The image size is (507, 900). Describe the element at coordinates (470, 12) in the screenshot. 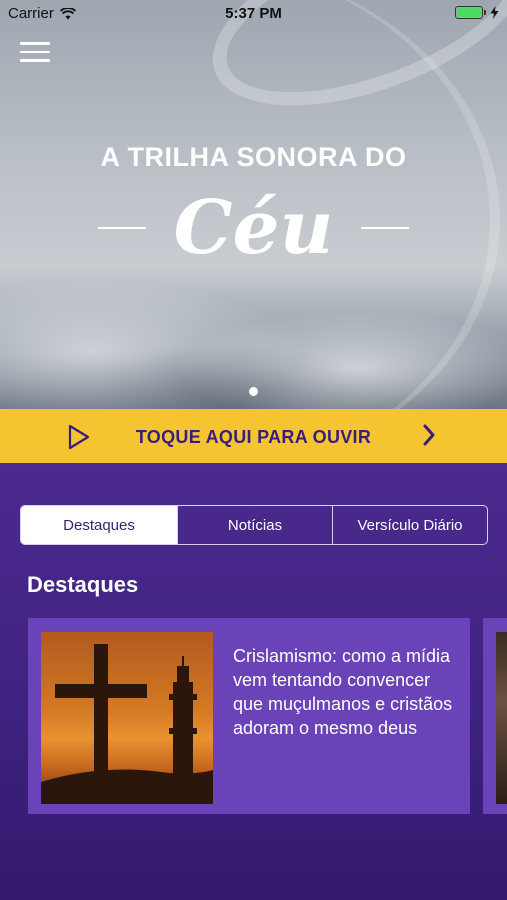

I see `battery-icon` at that location.